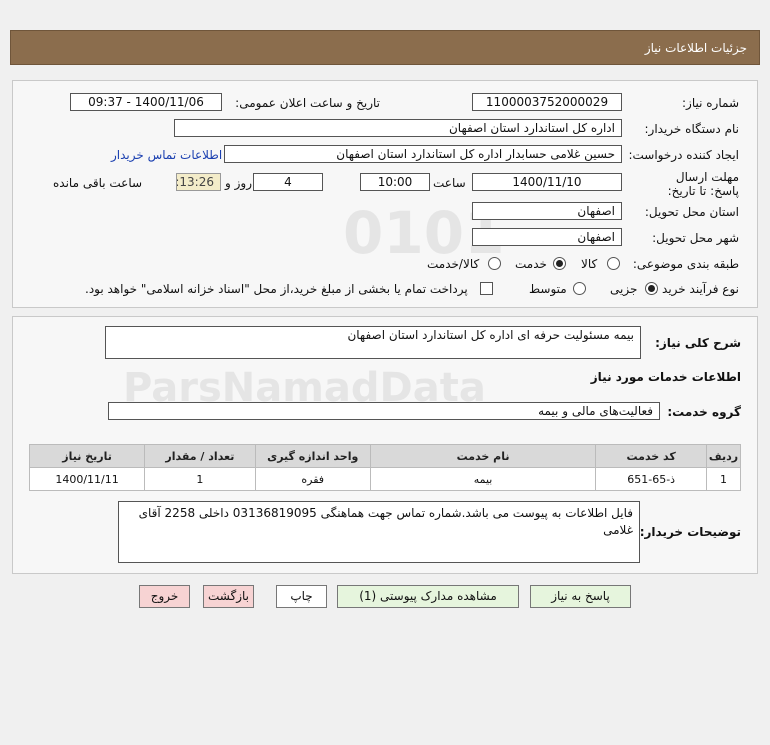  I want to click on cell-quantity: 1, so click(200, 479).